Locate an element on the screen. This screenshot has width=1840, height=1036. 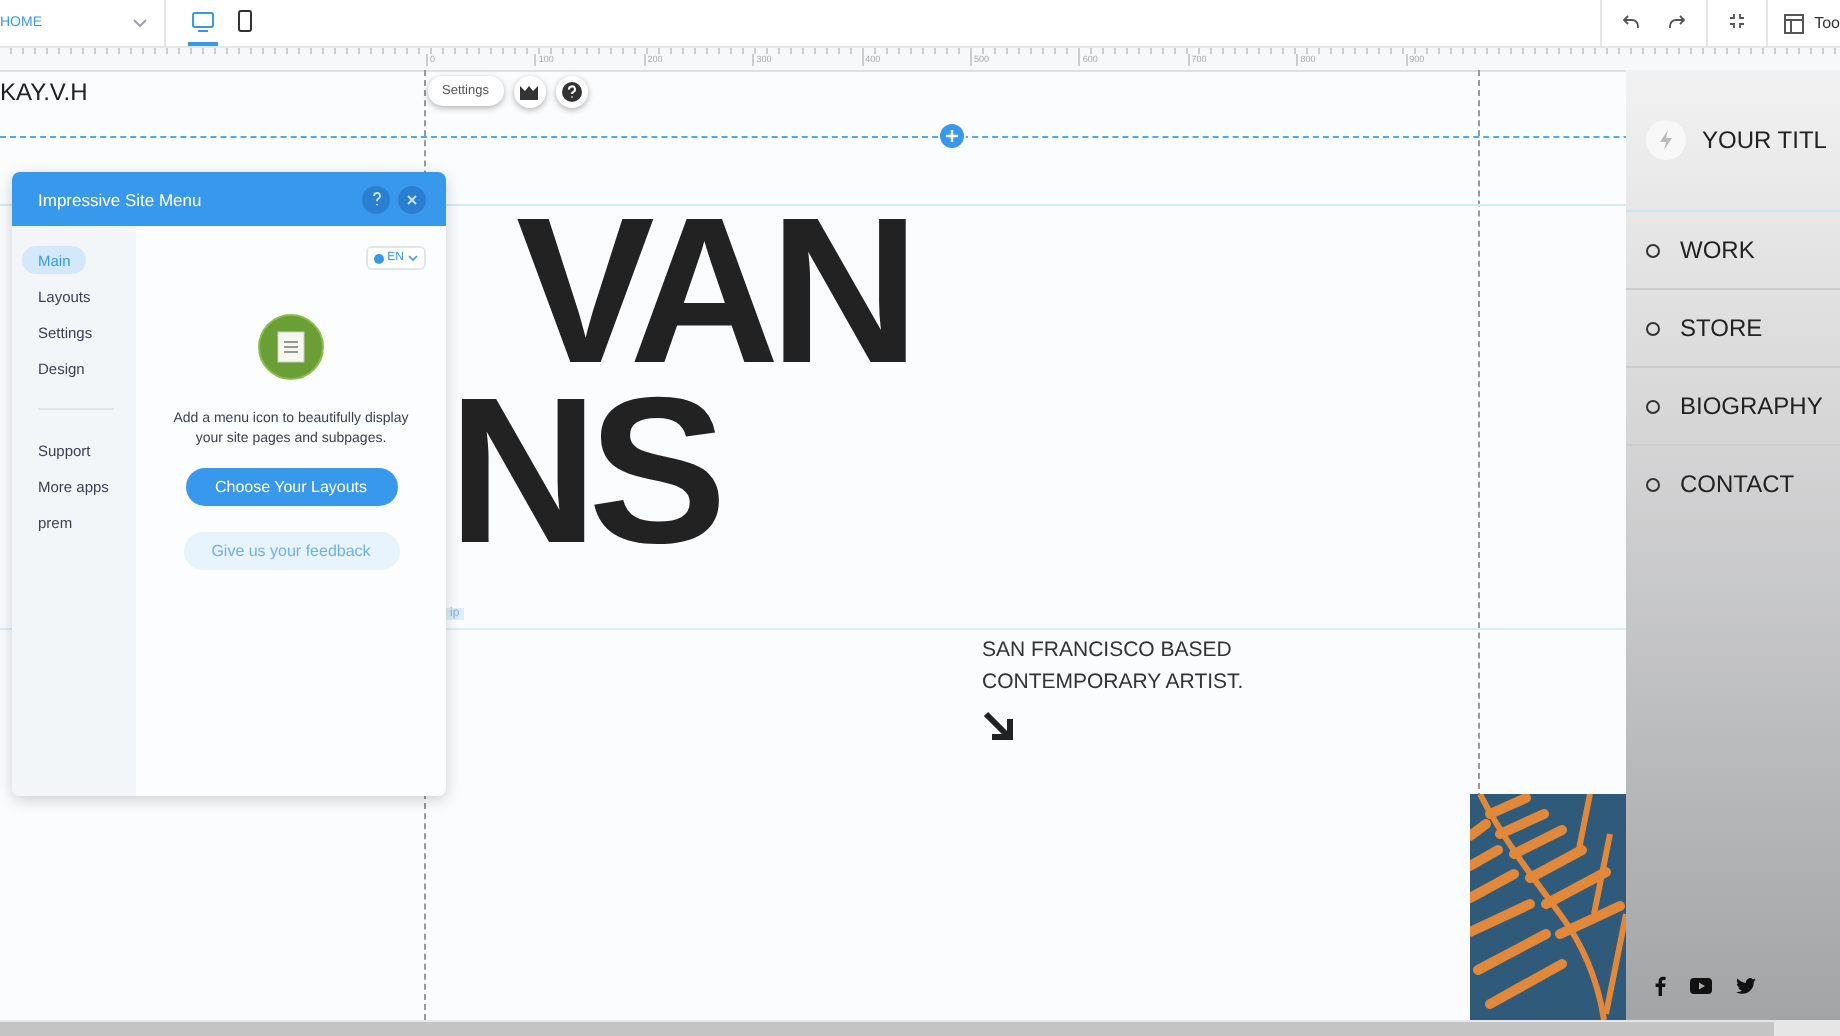
tools-button: Too is located at coordinates (1803, 23).